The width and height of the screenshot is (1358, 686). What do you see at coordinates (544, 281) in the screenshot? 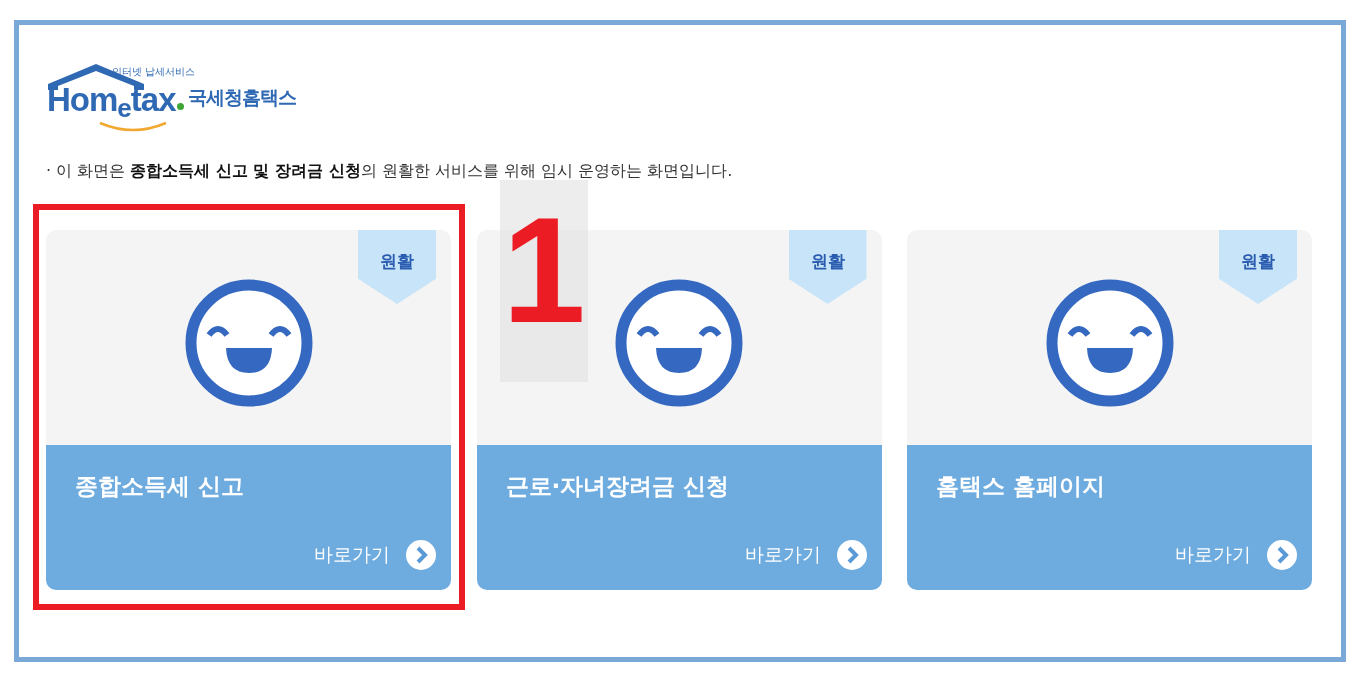
I see `step-marker: 1` at bounding box center [544, 281].